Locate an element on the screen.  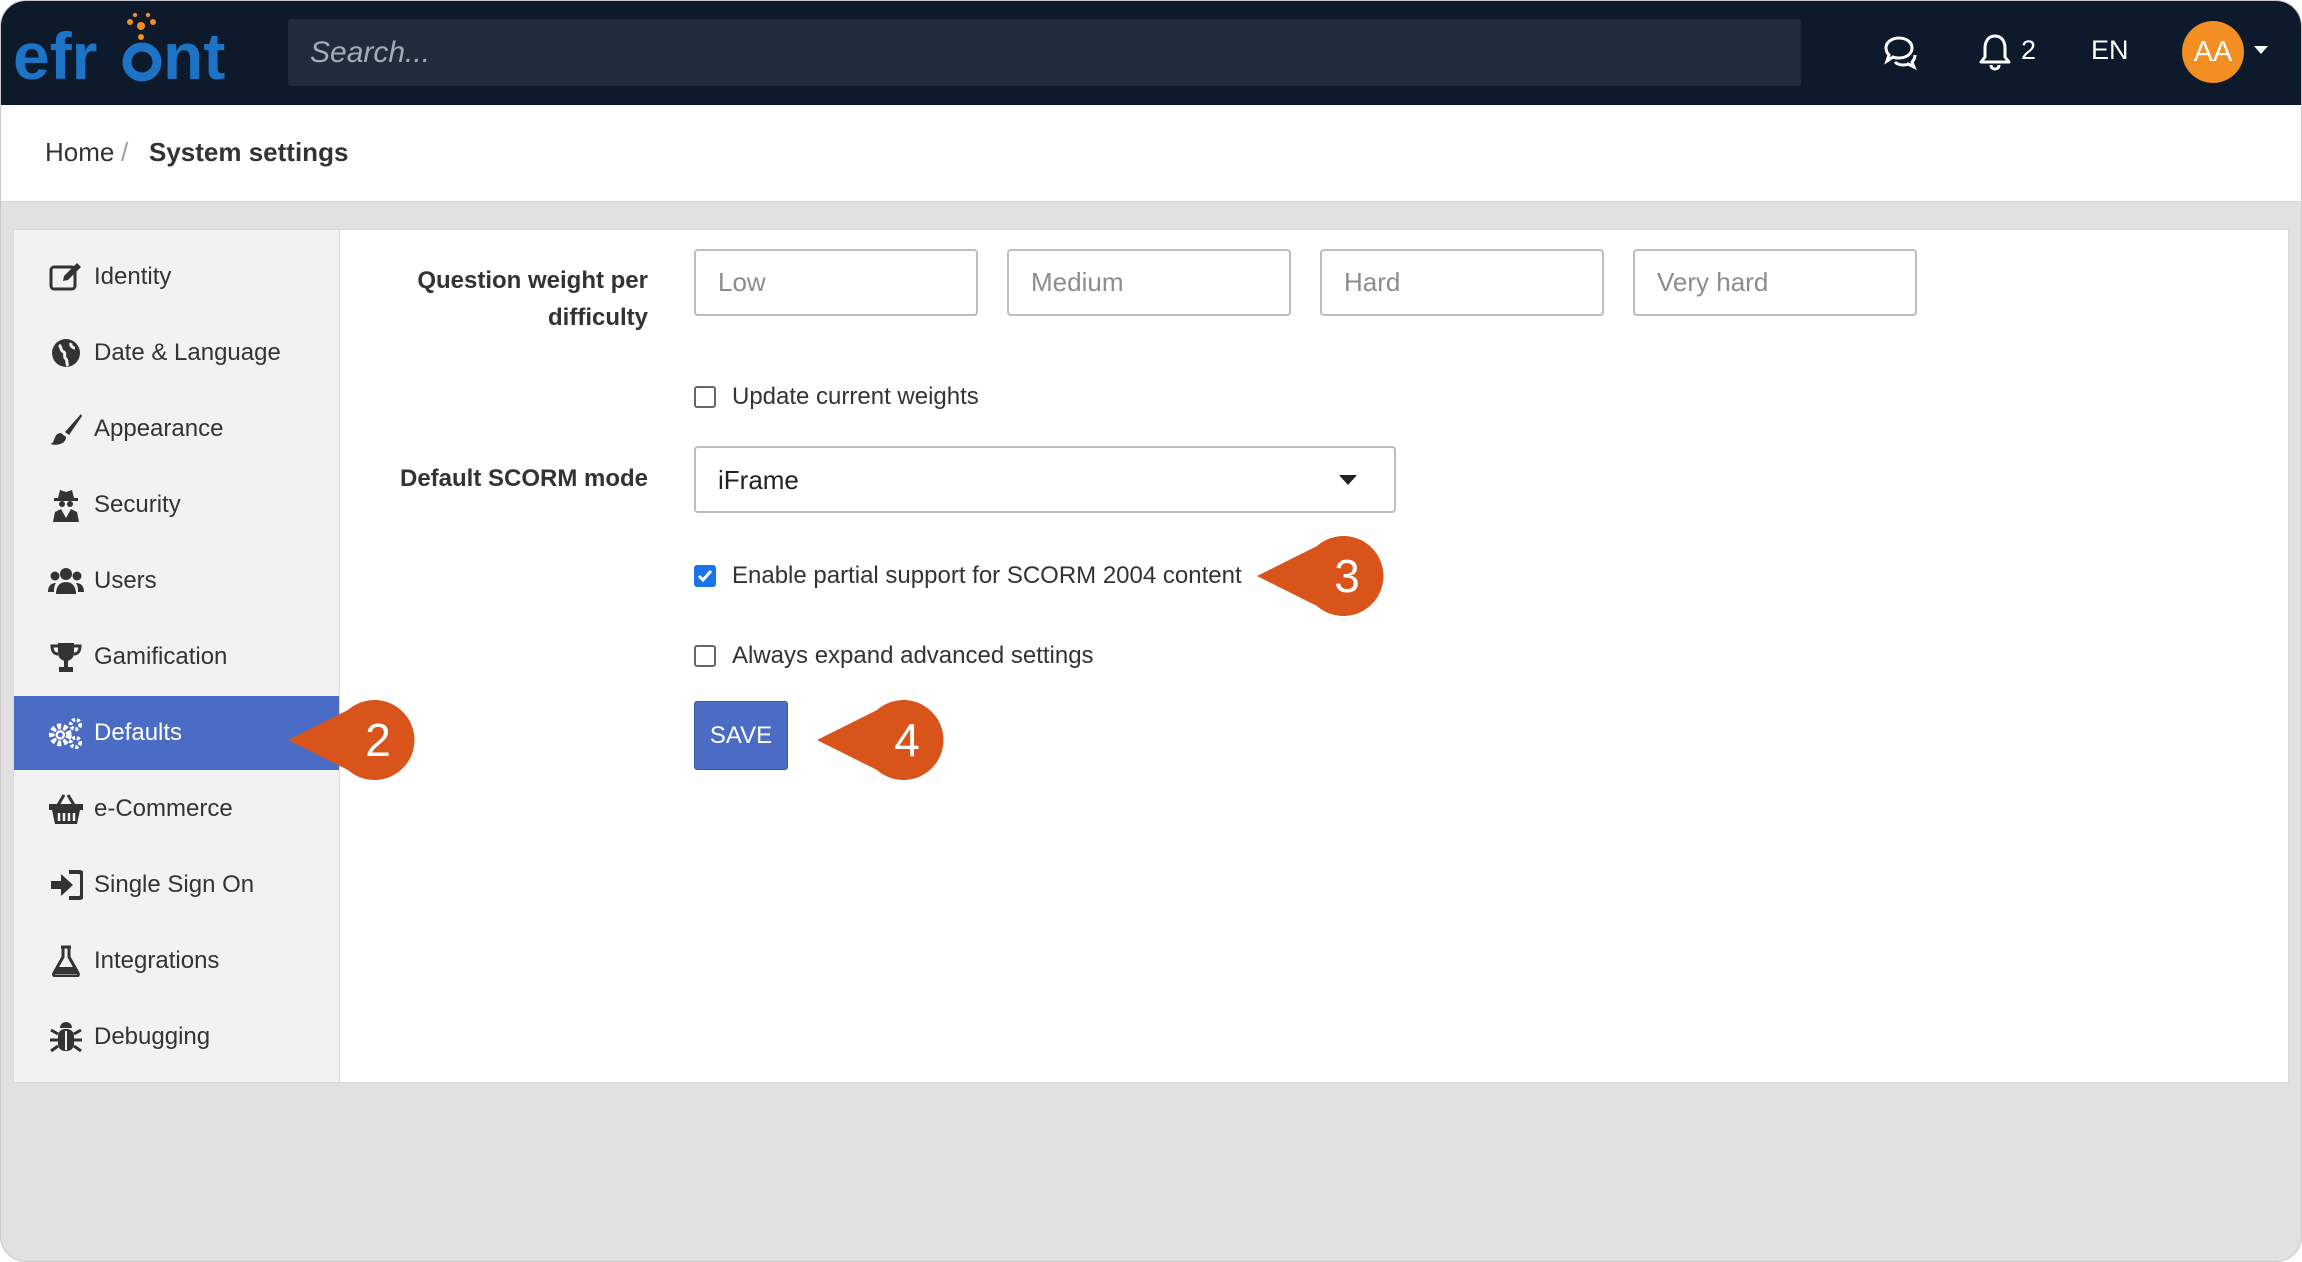
sidebar-item-label: Users is located at coordinates (125, 580).